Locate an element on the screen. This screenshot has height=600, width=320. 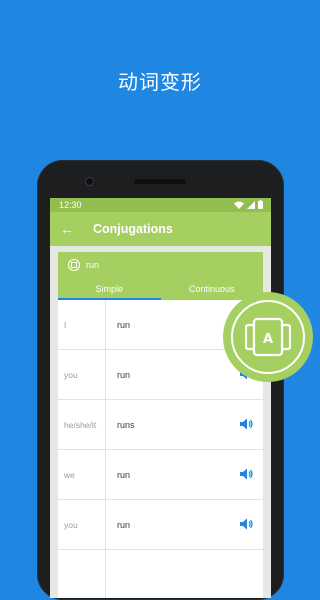
table-row: he/she/it runs is located at coordinates (160, 425).